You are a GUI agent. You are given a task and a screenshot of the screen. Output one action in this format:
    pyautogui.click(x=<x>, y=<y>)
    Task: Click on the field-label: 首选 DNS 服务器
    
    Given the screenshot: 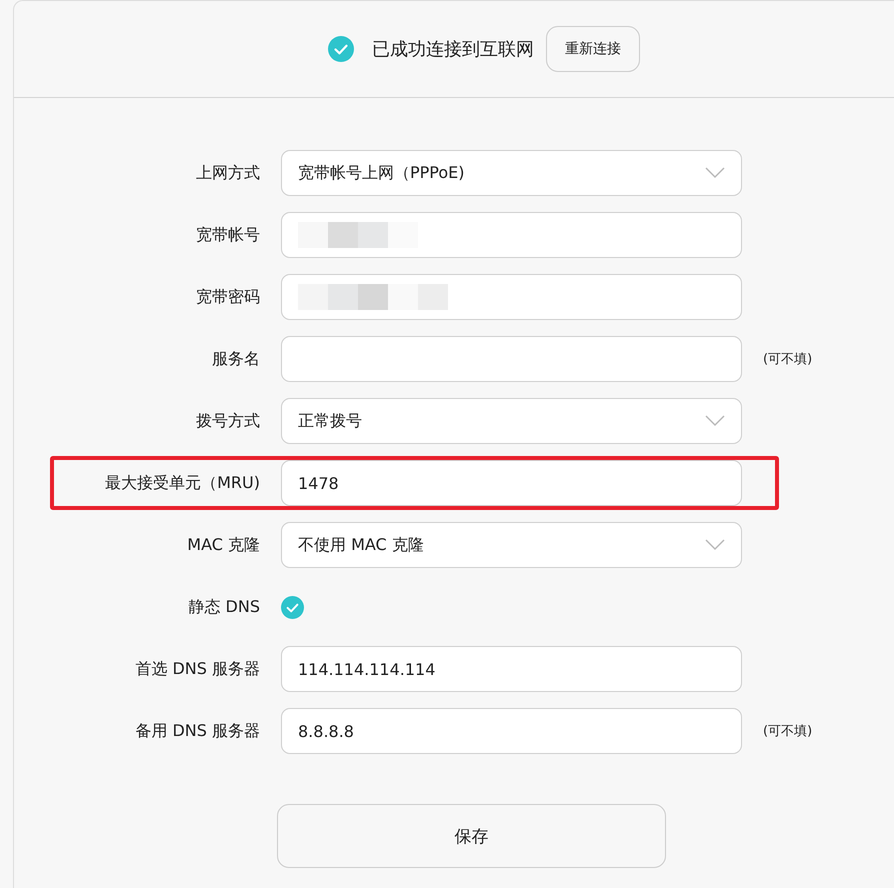 What is the action you would take?
    pyautogui.click(x=197, y=669)
    